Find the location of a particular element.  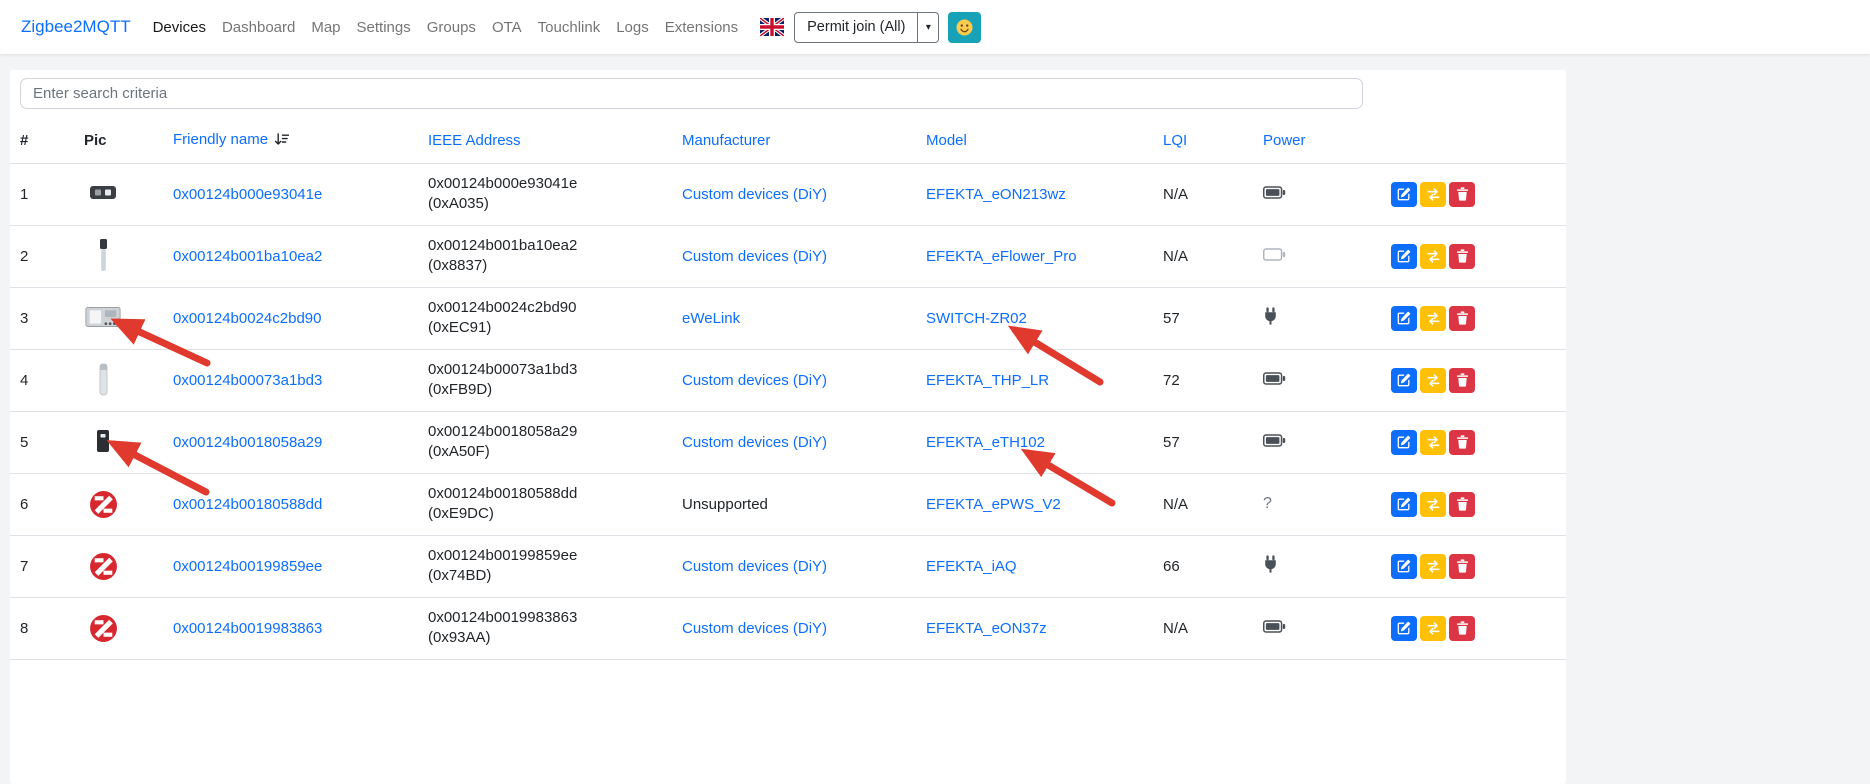

brand-link: Zigbee2MQTT is located at coordinates (76, 27).